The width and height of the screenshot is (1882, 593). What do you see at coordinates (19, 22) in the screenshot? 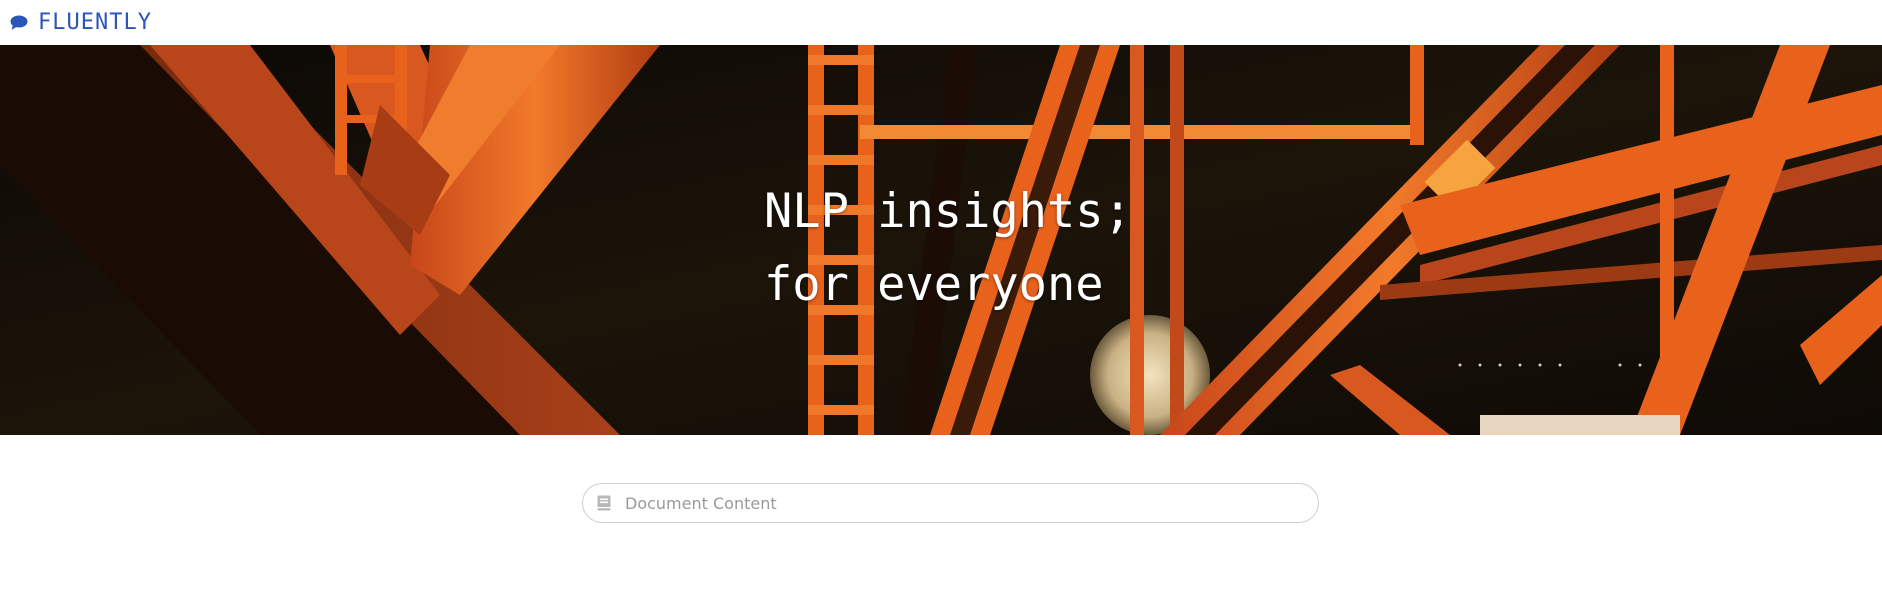
I see `comment-icon` at bounding box center [19, 22].